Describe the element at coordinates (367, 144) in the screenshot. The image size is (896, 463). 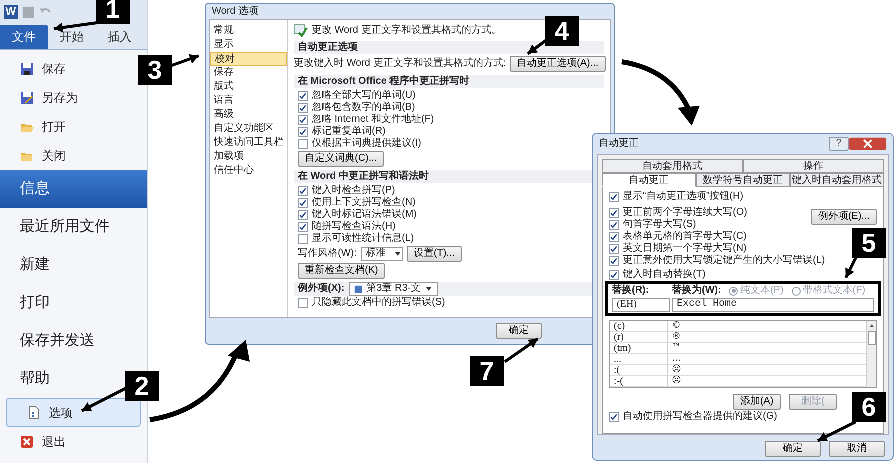
I see `option-label: 仅根据主词典提供建议(I)` at that location.